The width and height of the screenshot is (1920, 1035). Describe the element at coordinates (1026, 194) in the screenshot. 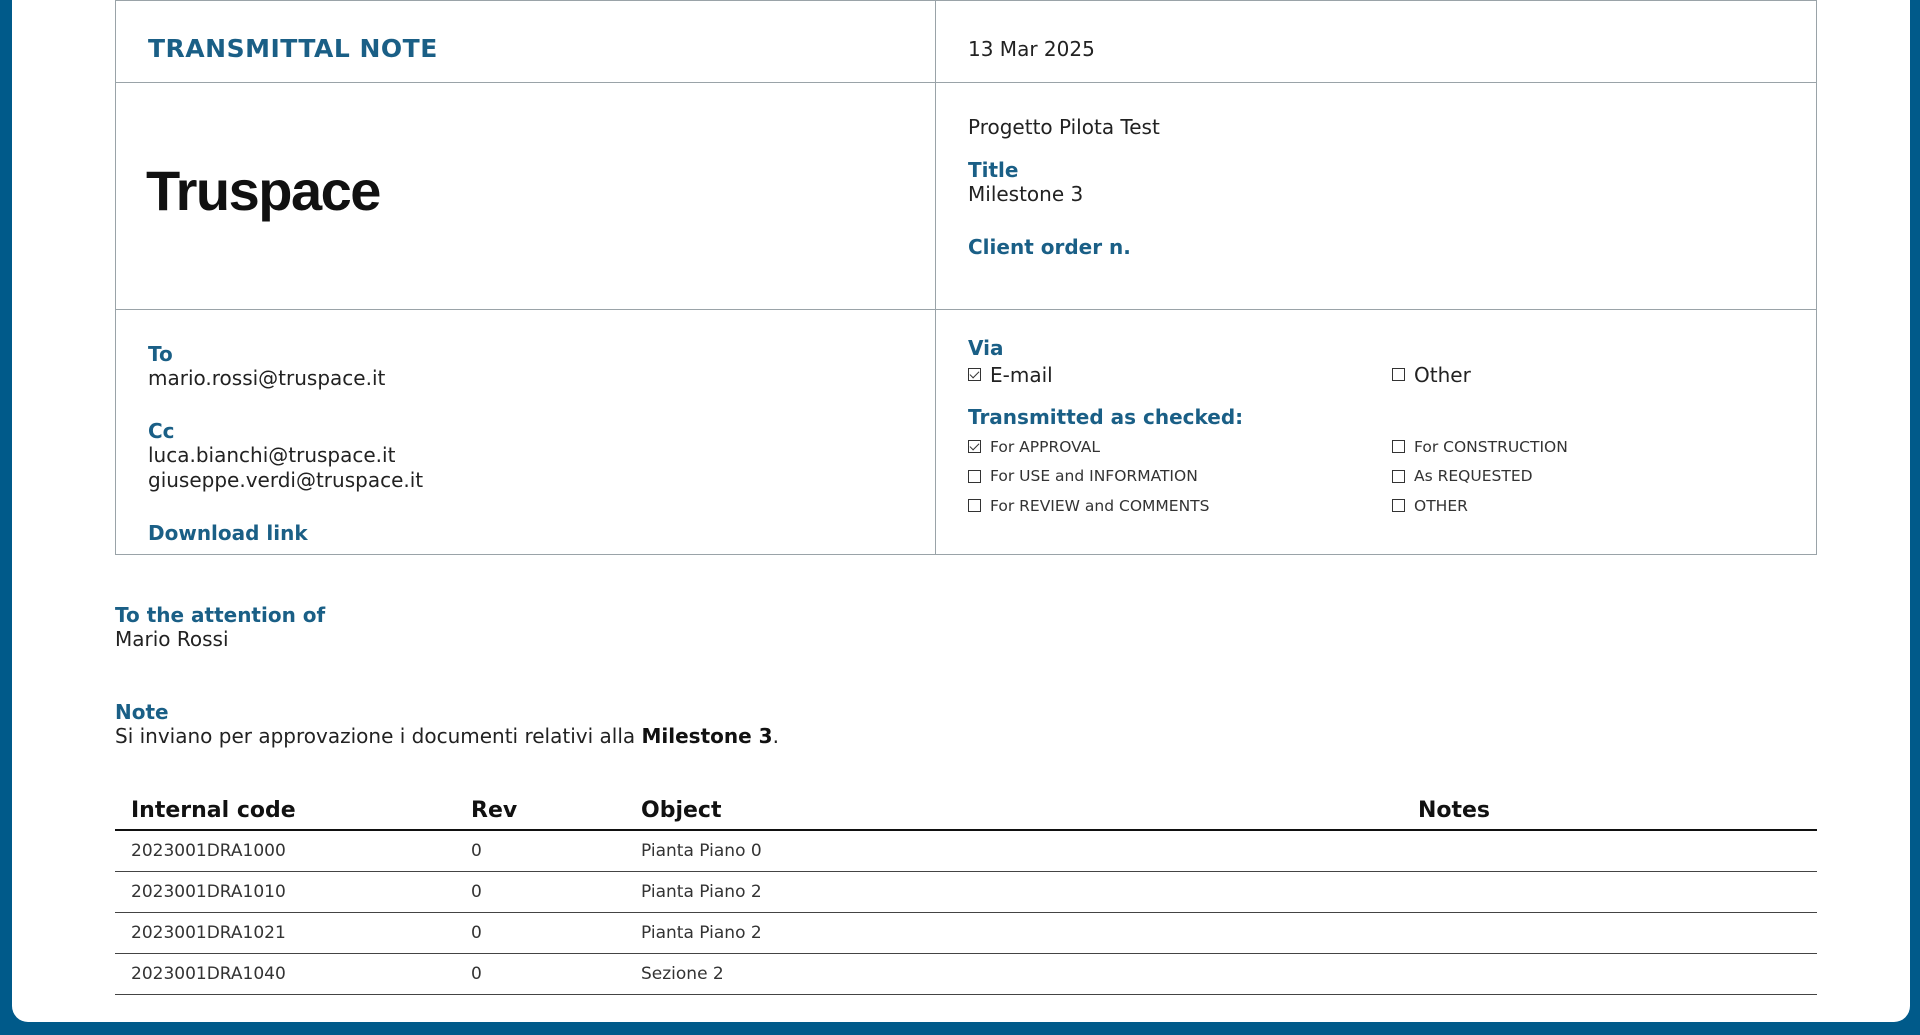

I see `title-value: Milestone 3` at that location.